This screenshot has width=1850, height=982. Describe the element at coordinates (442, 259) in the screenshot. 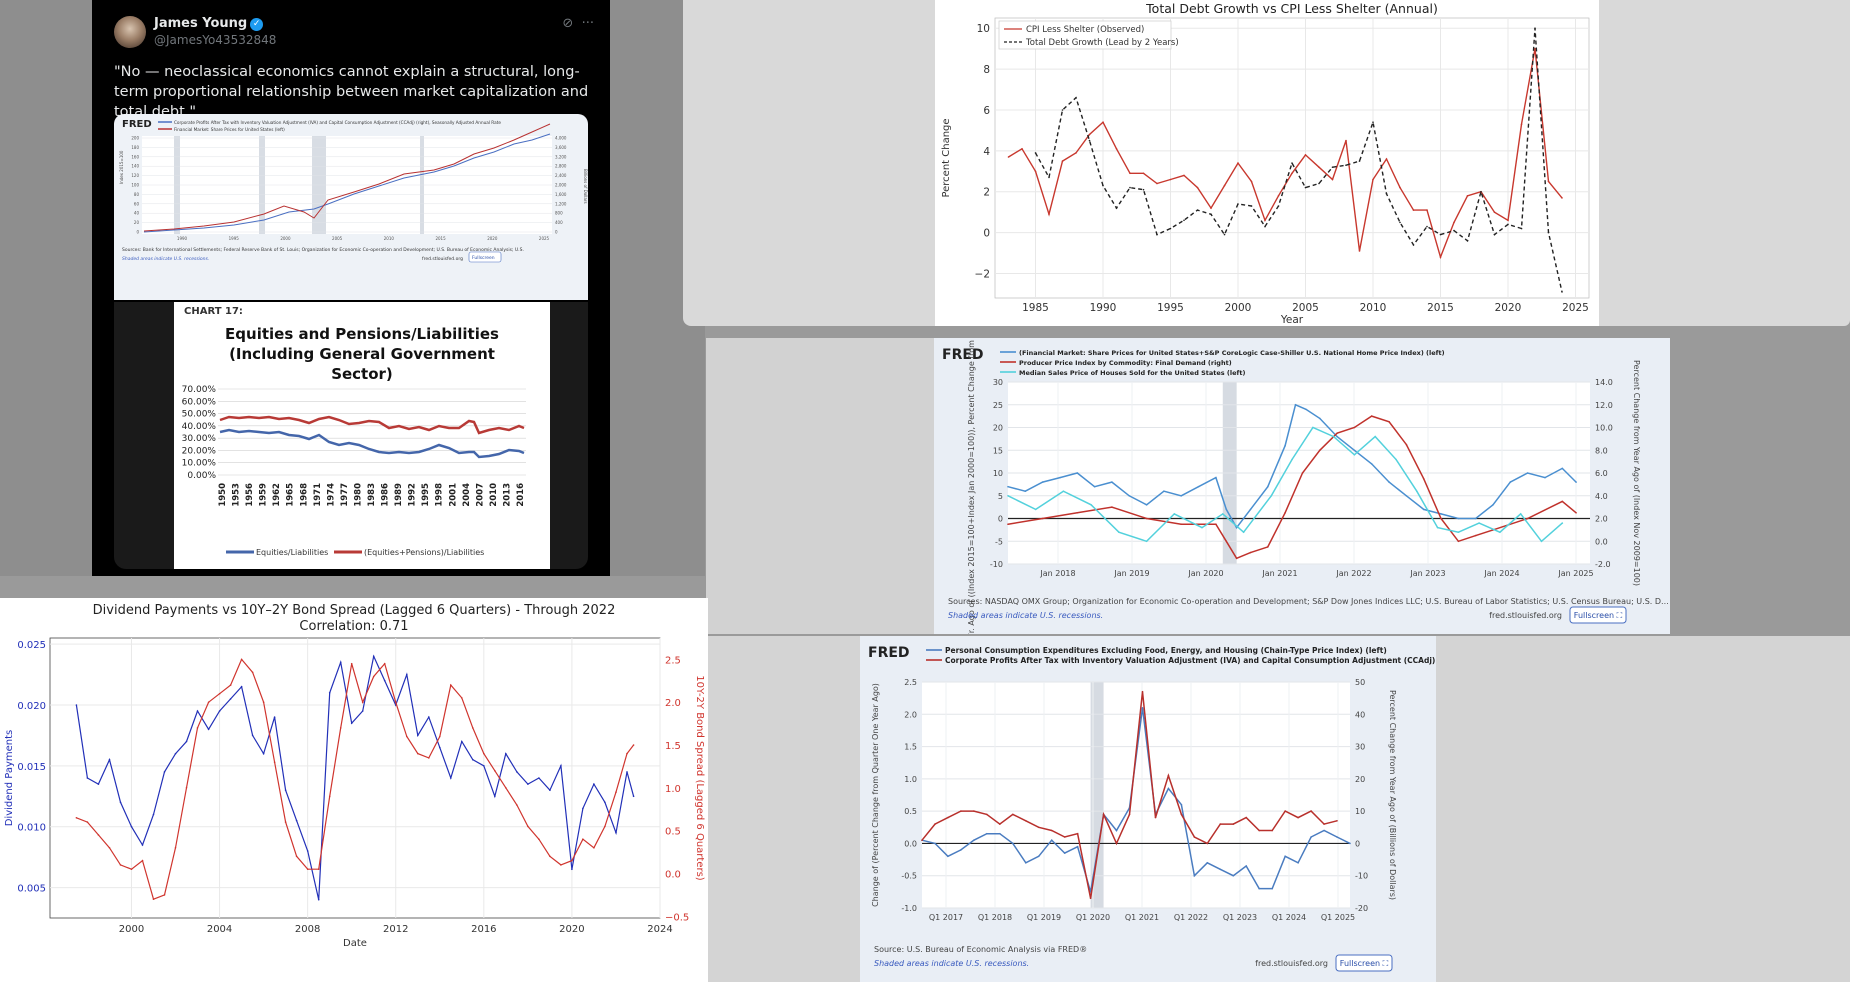

I see `fred-site: fred.stlouisfed.org` at that location.